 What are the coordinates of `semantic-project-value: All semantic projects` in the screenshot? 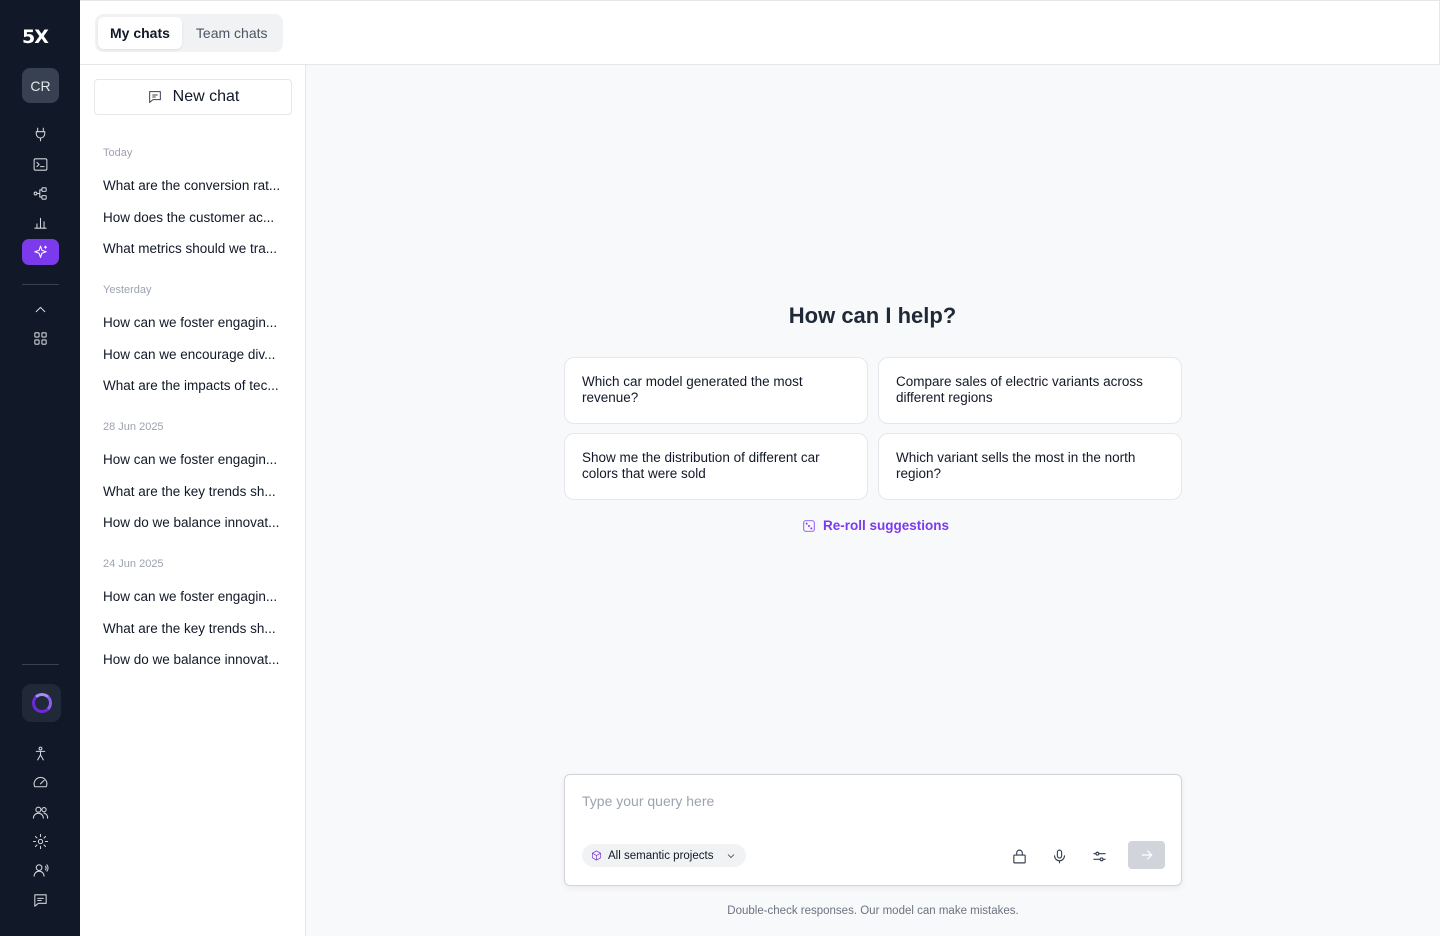 It's located at (661, 855).